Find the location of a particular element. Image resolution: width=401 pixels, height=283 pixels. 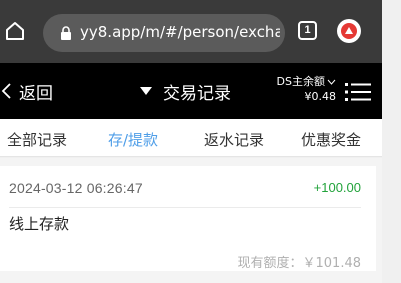

profile-icon is located at coordinates (349, 31).